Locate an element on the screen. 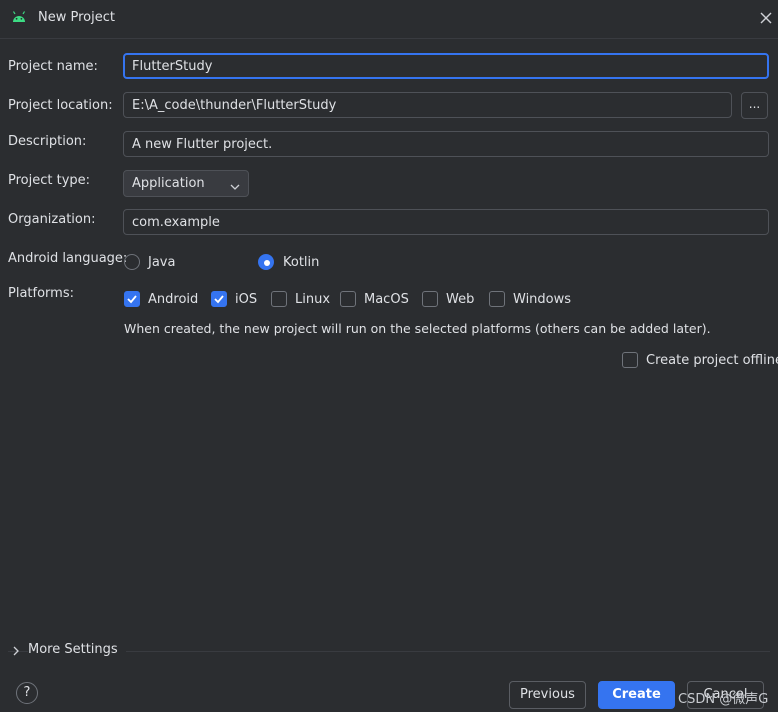 The width and height of the screenshot is (778, 712). ios-checkbox is located at coordinates (219, 299).